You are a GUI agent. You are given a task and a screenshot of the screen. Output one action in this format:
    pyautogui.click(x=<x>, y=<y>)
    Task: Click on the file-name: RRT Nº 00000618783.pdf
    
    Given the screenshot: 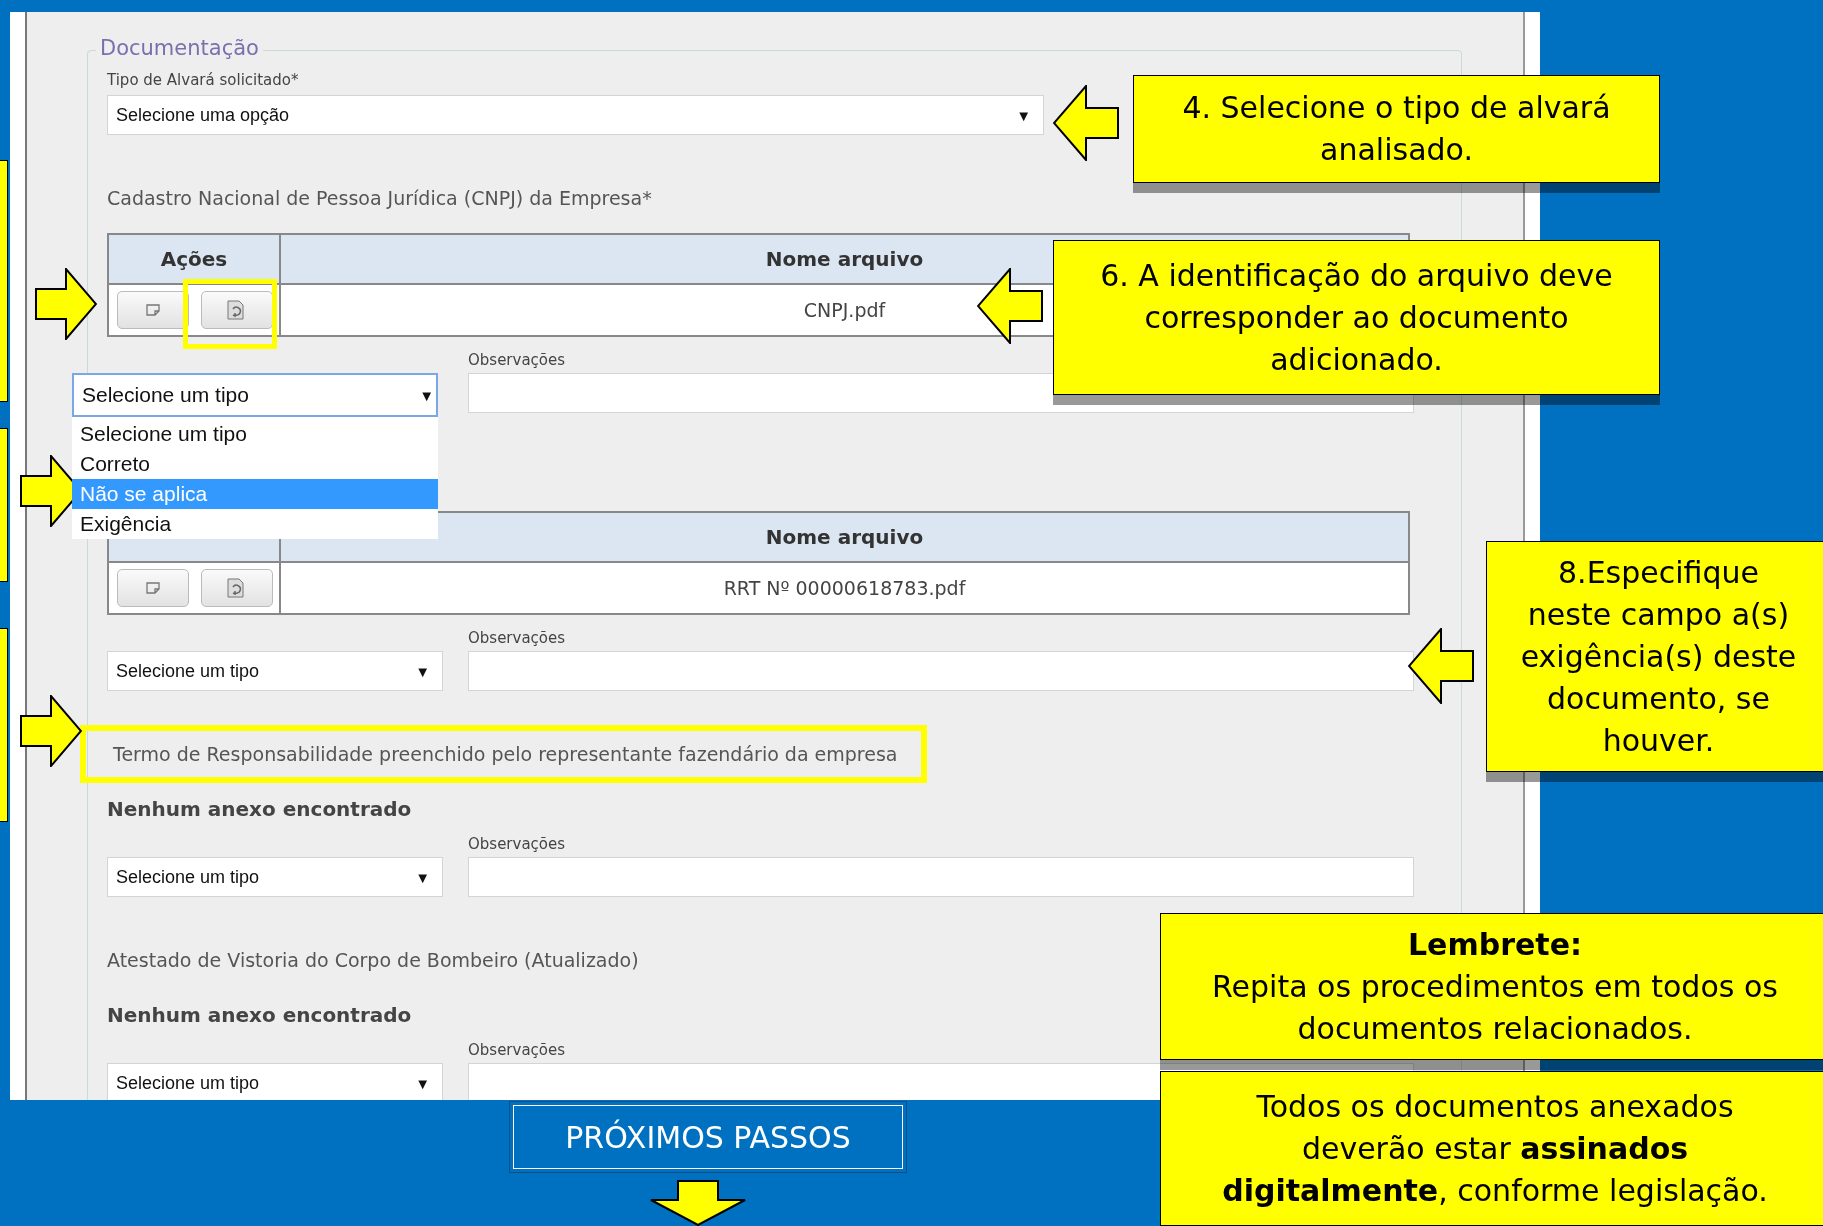 What is the action you would take?
    pyautogui.click(x=844, y=588)
    